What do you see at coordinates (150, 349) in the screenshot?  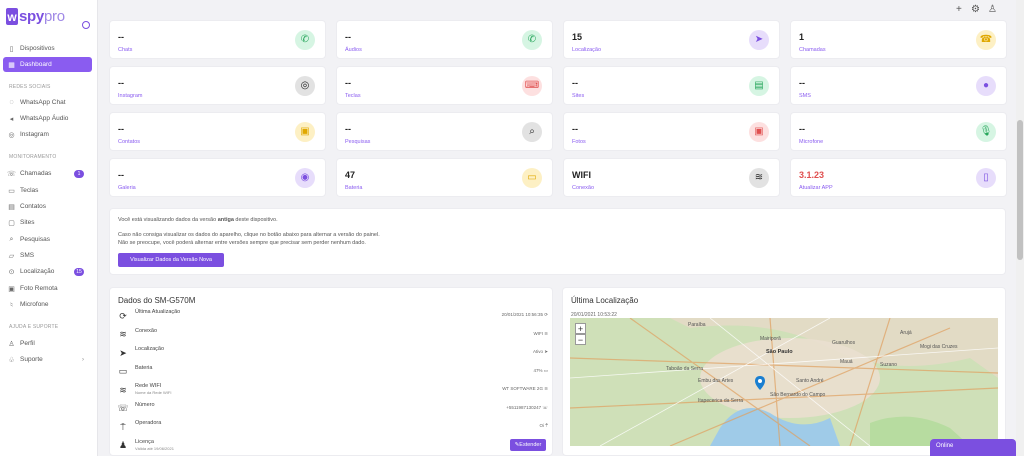 I see `device-row-label: Localização` at bounding box center [150, 349].